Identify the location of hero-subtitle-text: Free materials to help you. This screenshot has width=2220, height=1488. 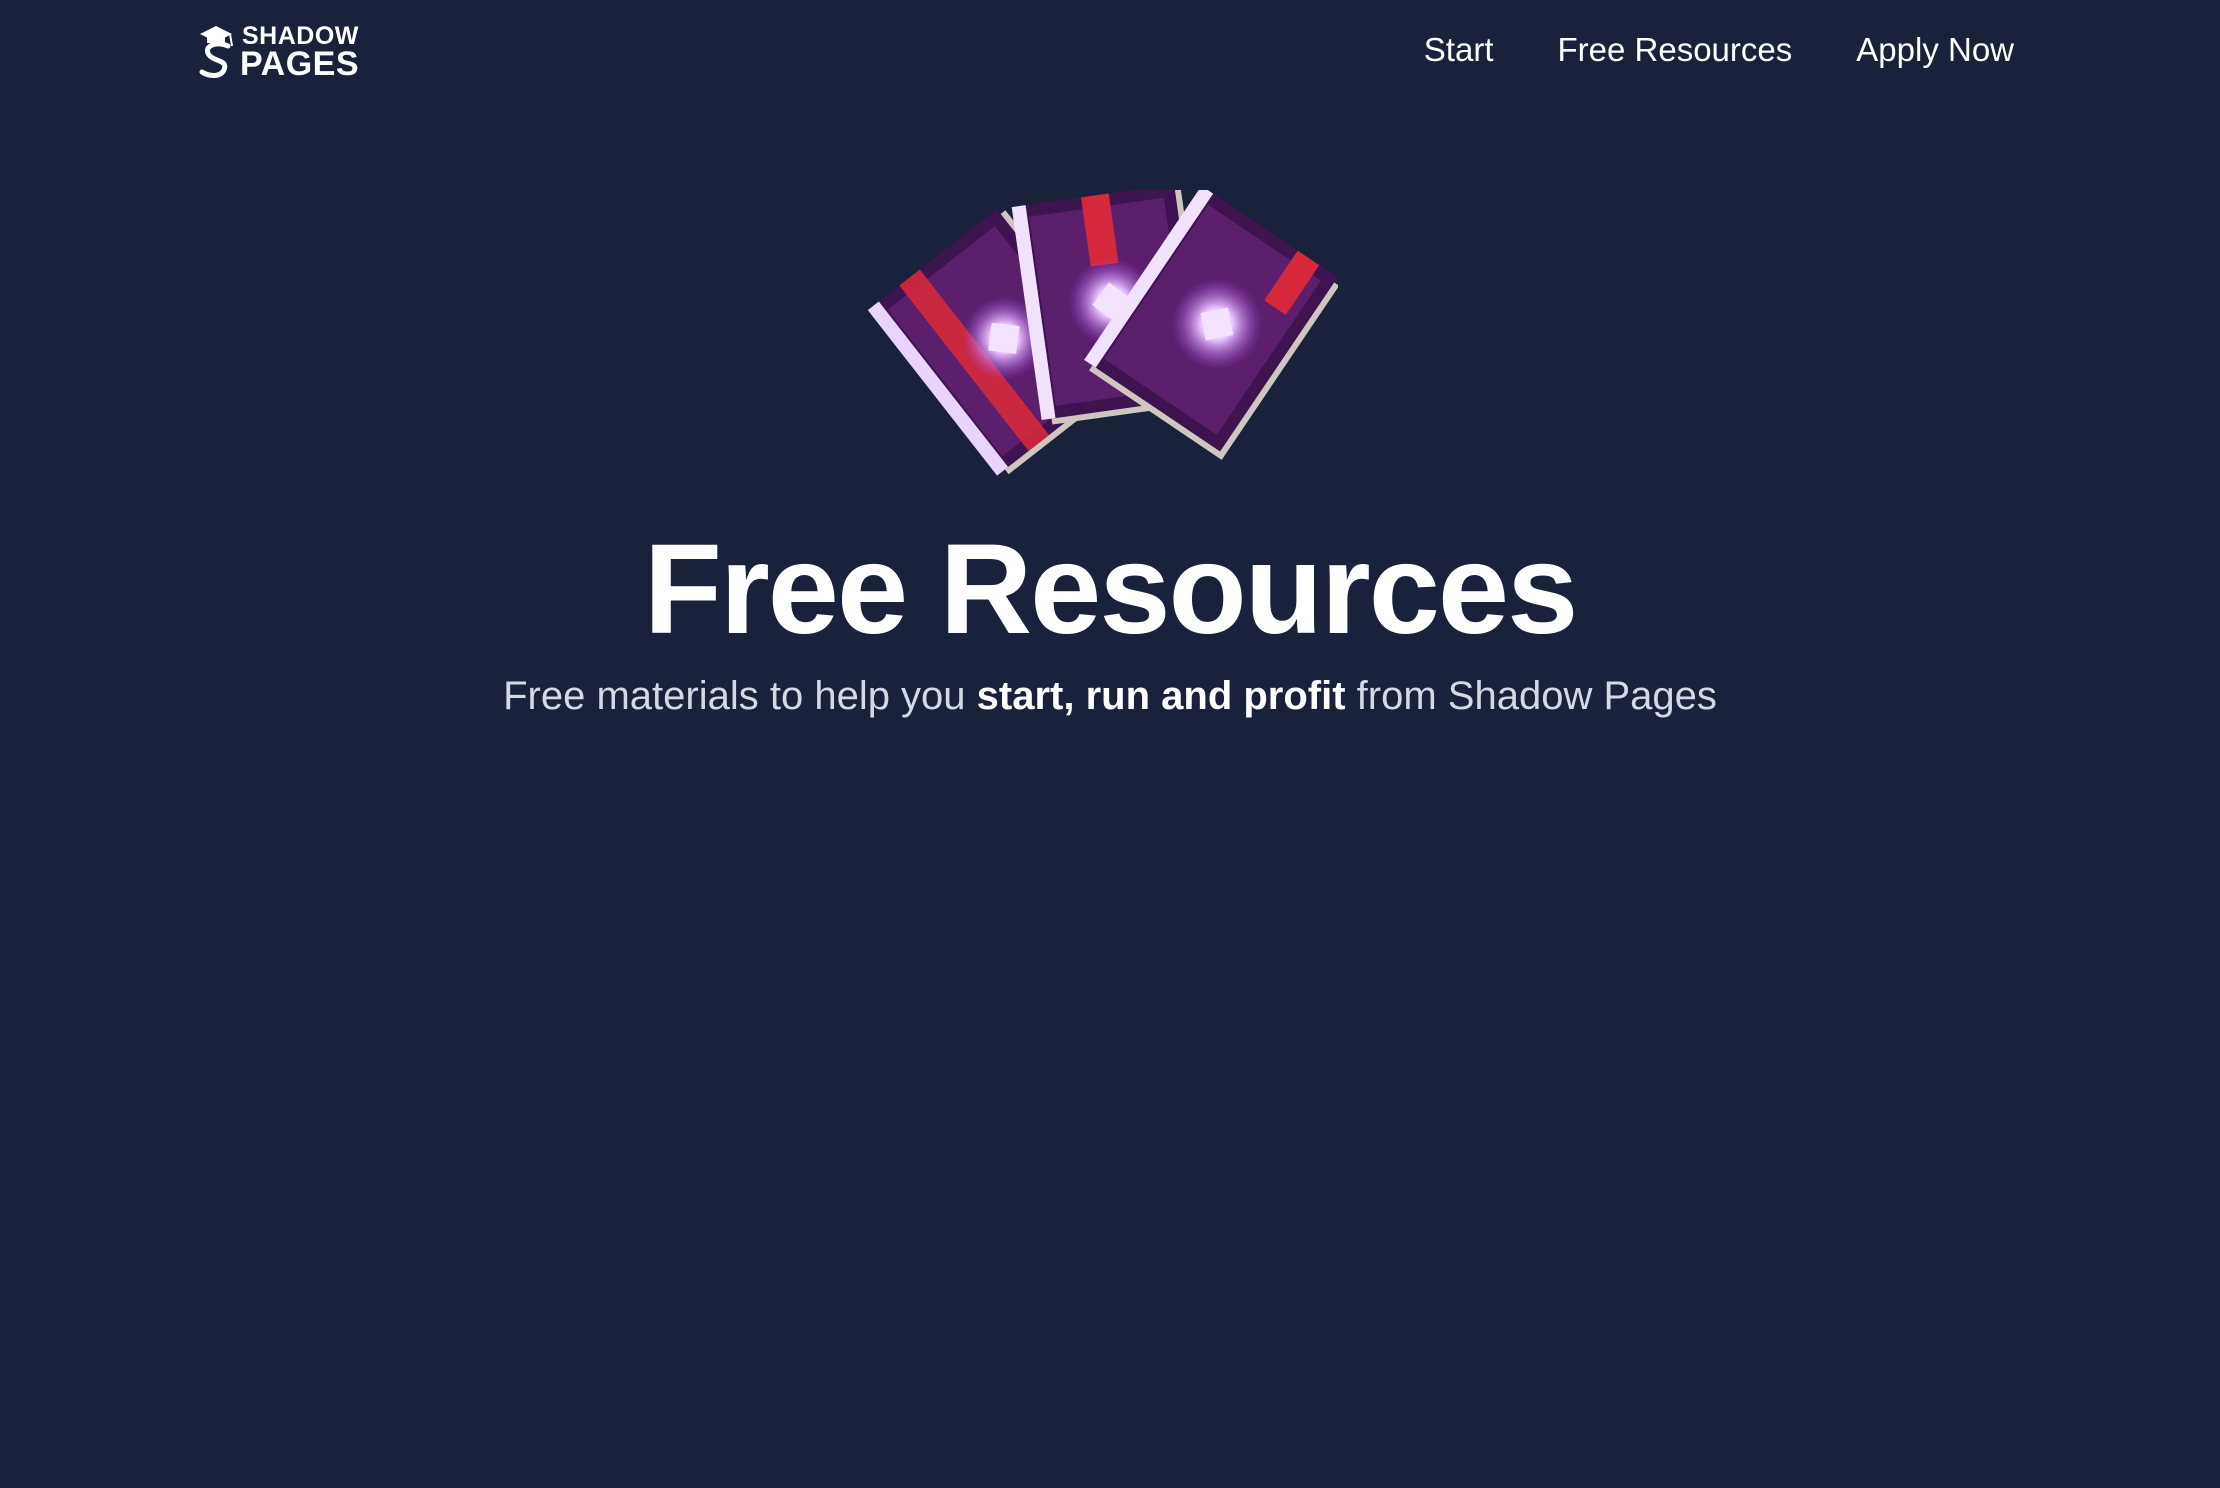
(740, 696).